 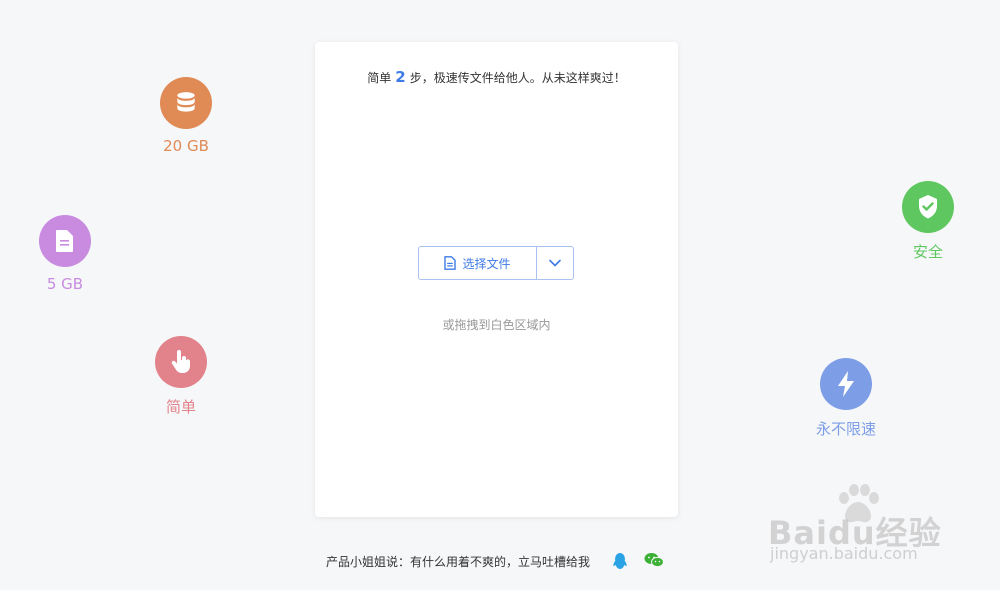 What do you see at coordinates (620, 561) in the screenshot?
I see `qq-icon` at bounding box center [620, 561].